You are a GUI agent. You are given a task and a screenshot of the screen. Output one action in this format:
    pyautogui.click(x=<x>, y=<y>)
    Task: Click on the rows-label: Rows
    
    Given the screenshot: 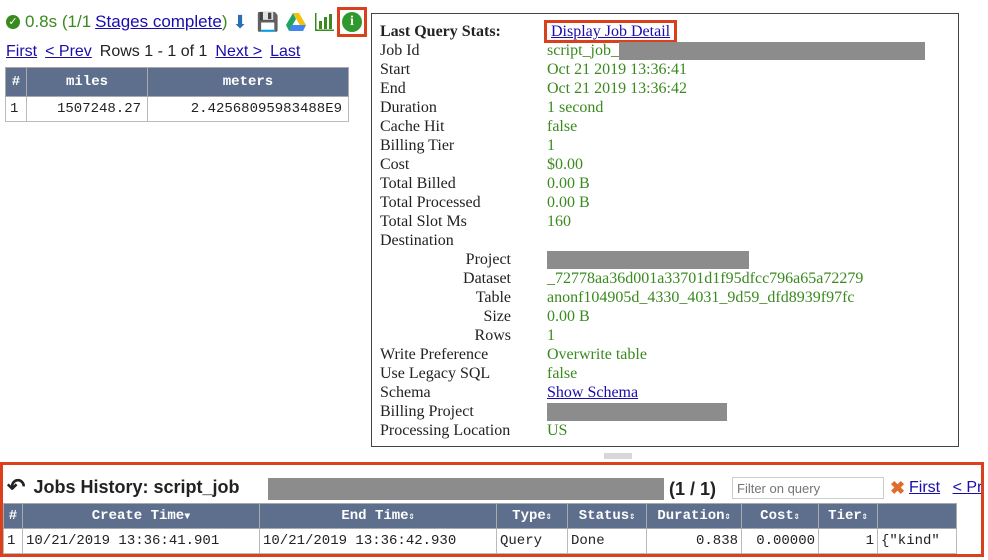 What is the action you would take?
    pyautogui.click(x=492, y=335)
    